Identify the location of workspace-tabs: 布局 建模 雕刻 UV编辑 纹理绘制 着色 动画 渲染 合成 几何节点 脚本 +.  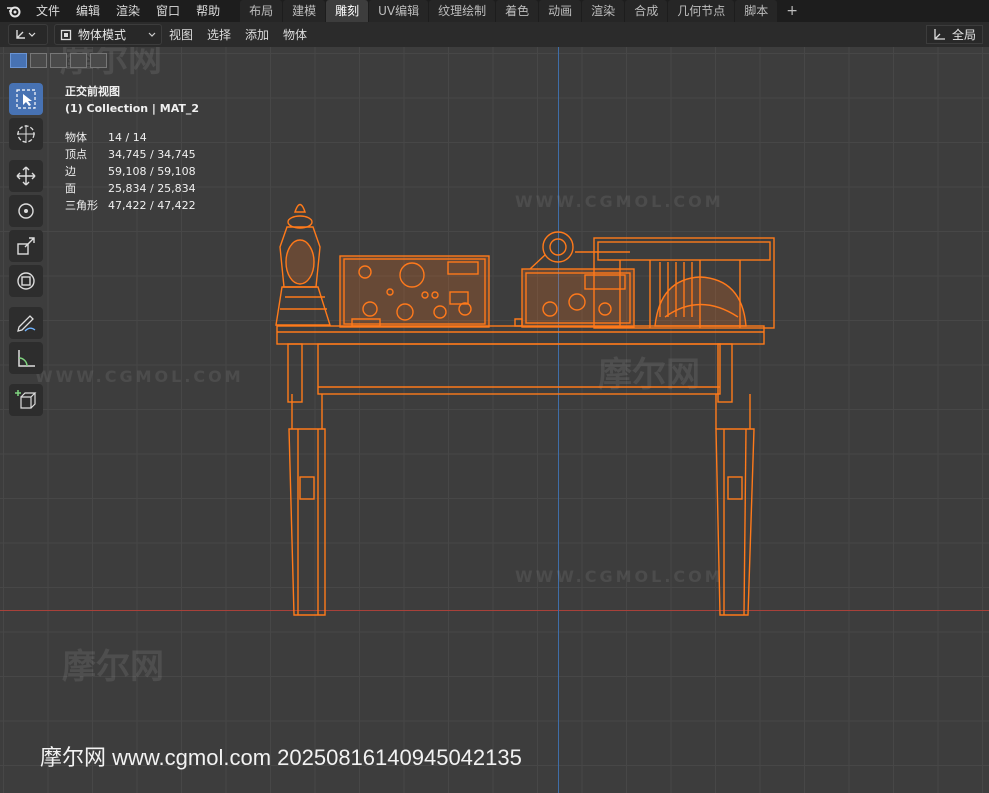
(523, 11).